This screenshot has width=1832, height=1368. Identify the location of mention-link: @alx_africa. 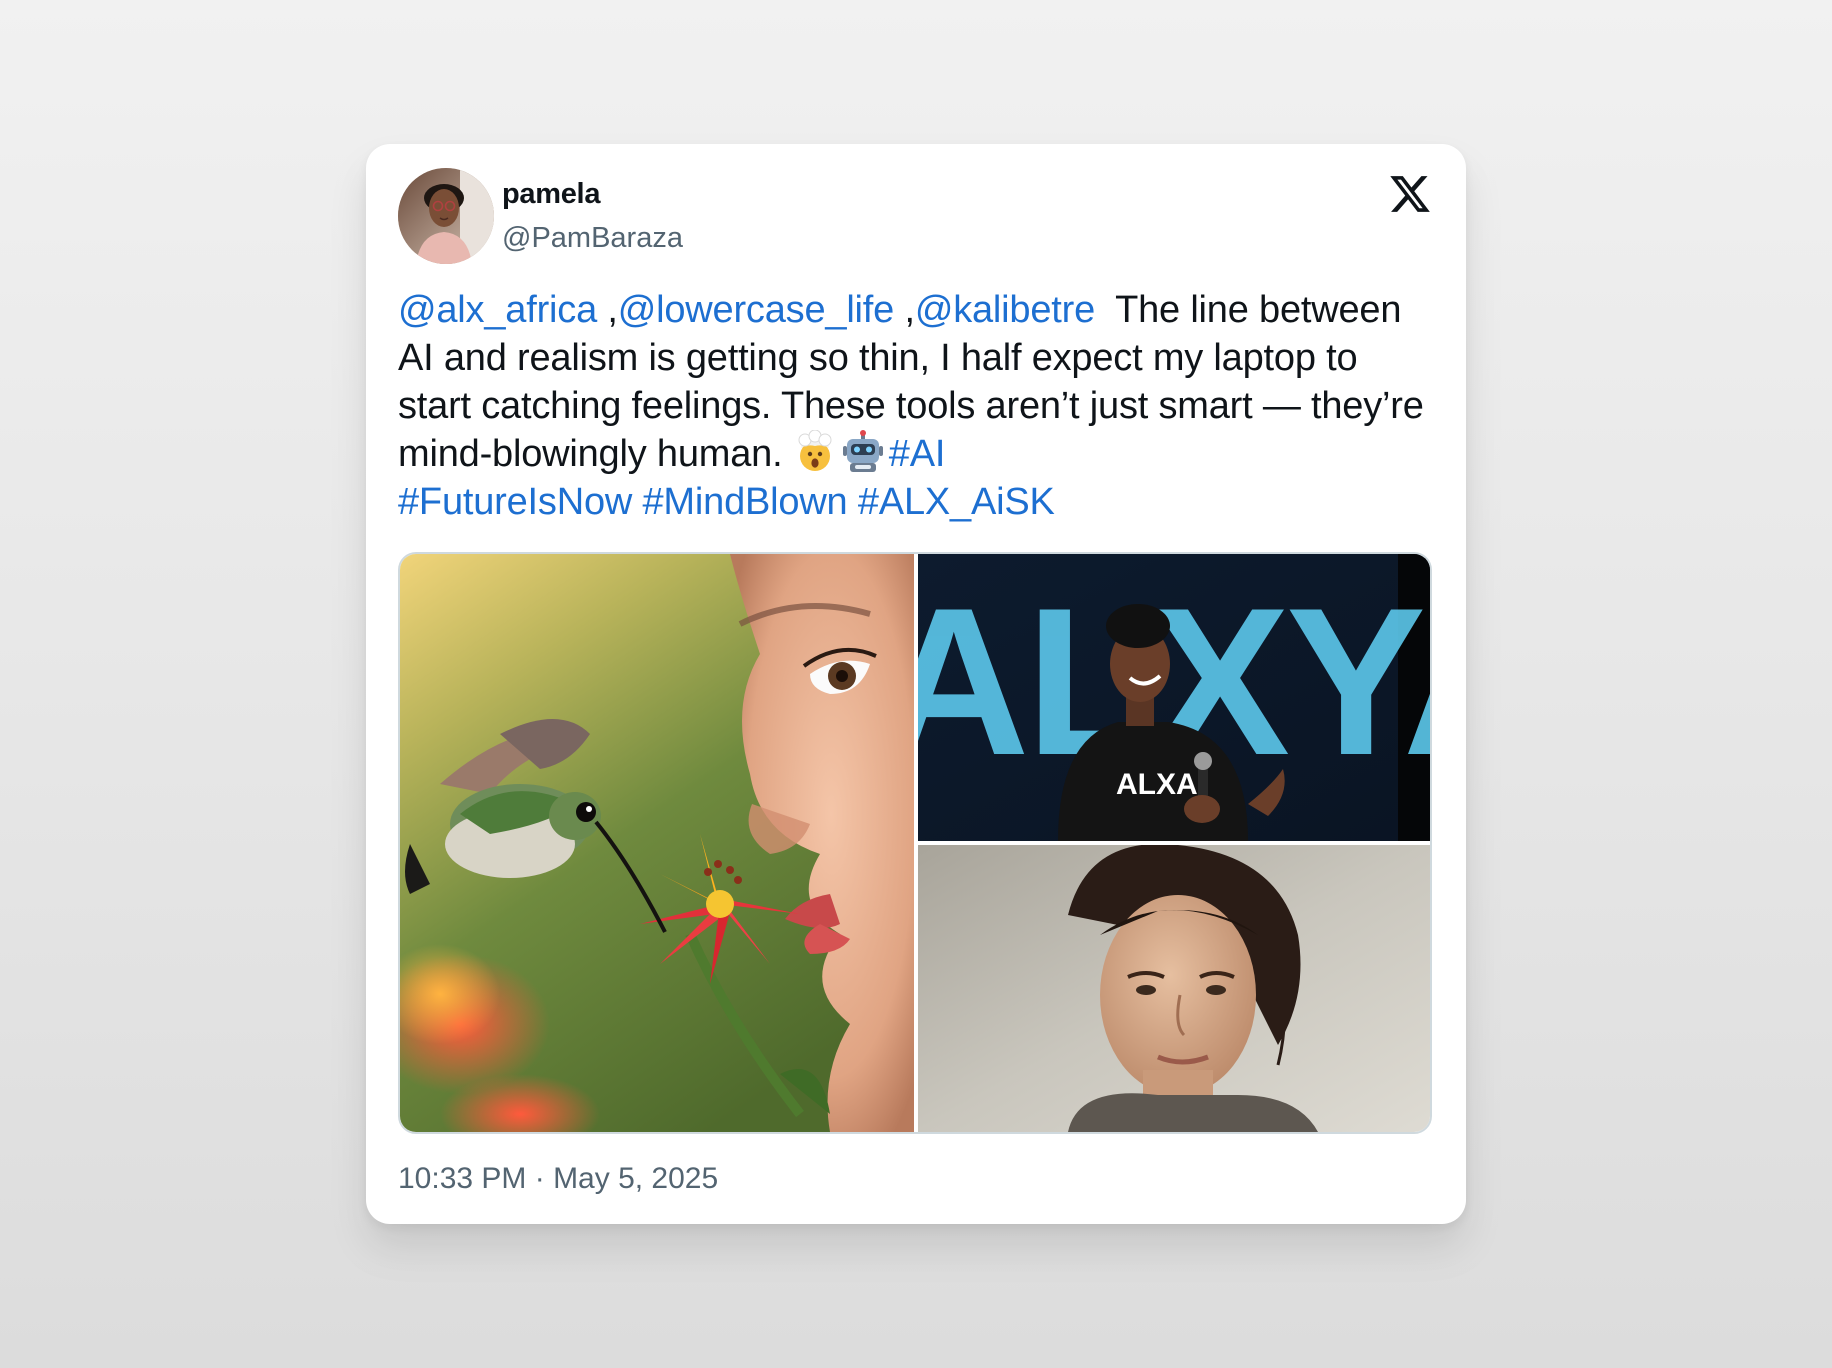
(497, 310).